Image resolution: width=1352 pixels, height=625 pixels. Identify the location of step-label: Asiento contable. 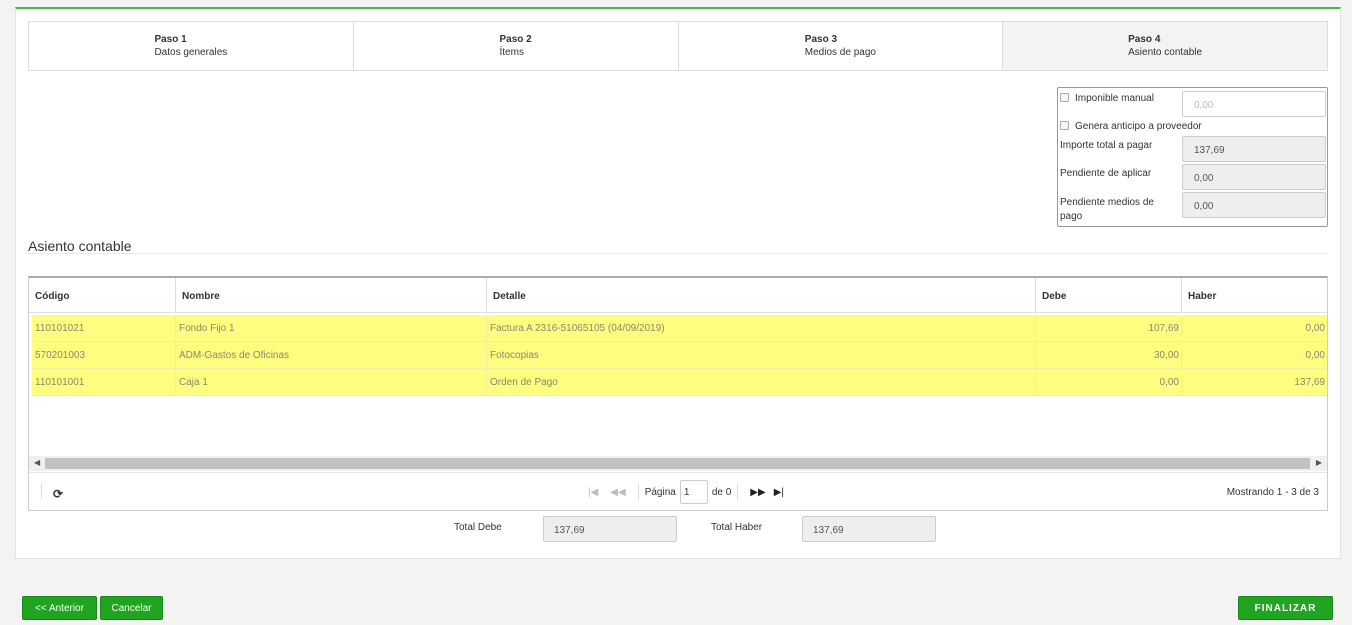
(1165, 52).